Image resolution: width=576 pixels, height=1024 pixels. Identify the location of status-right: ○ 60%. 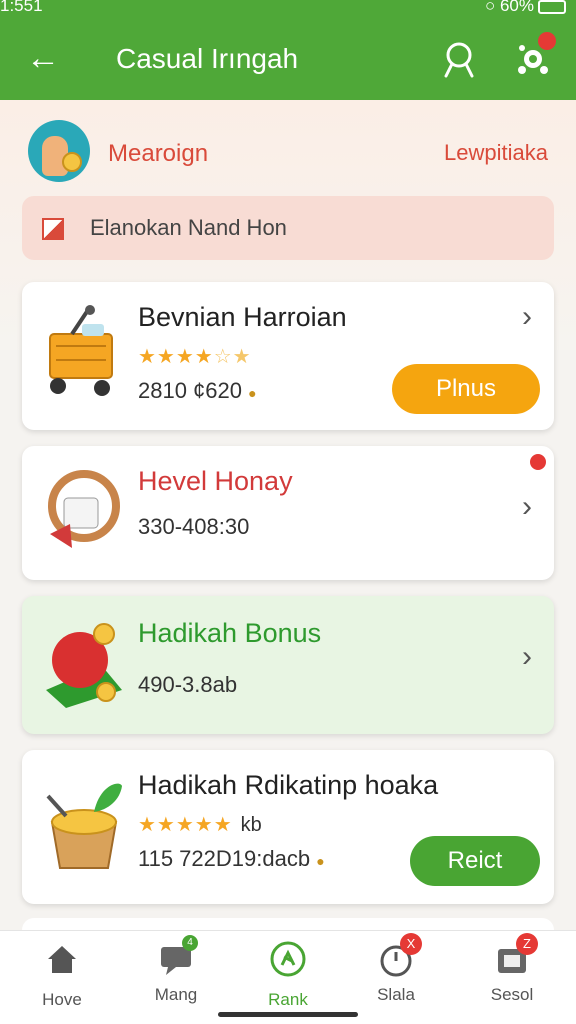
(525, 8).